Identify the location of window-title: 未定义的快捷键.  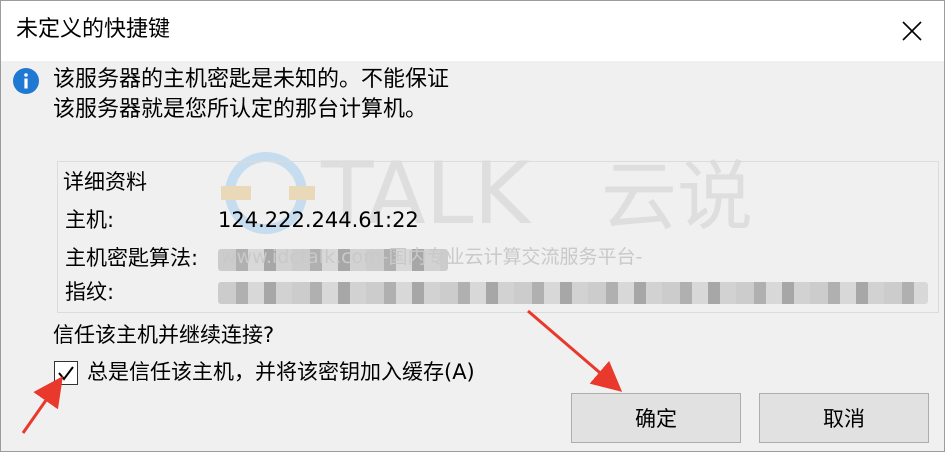
(93, 29).